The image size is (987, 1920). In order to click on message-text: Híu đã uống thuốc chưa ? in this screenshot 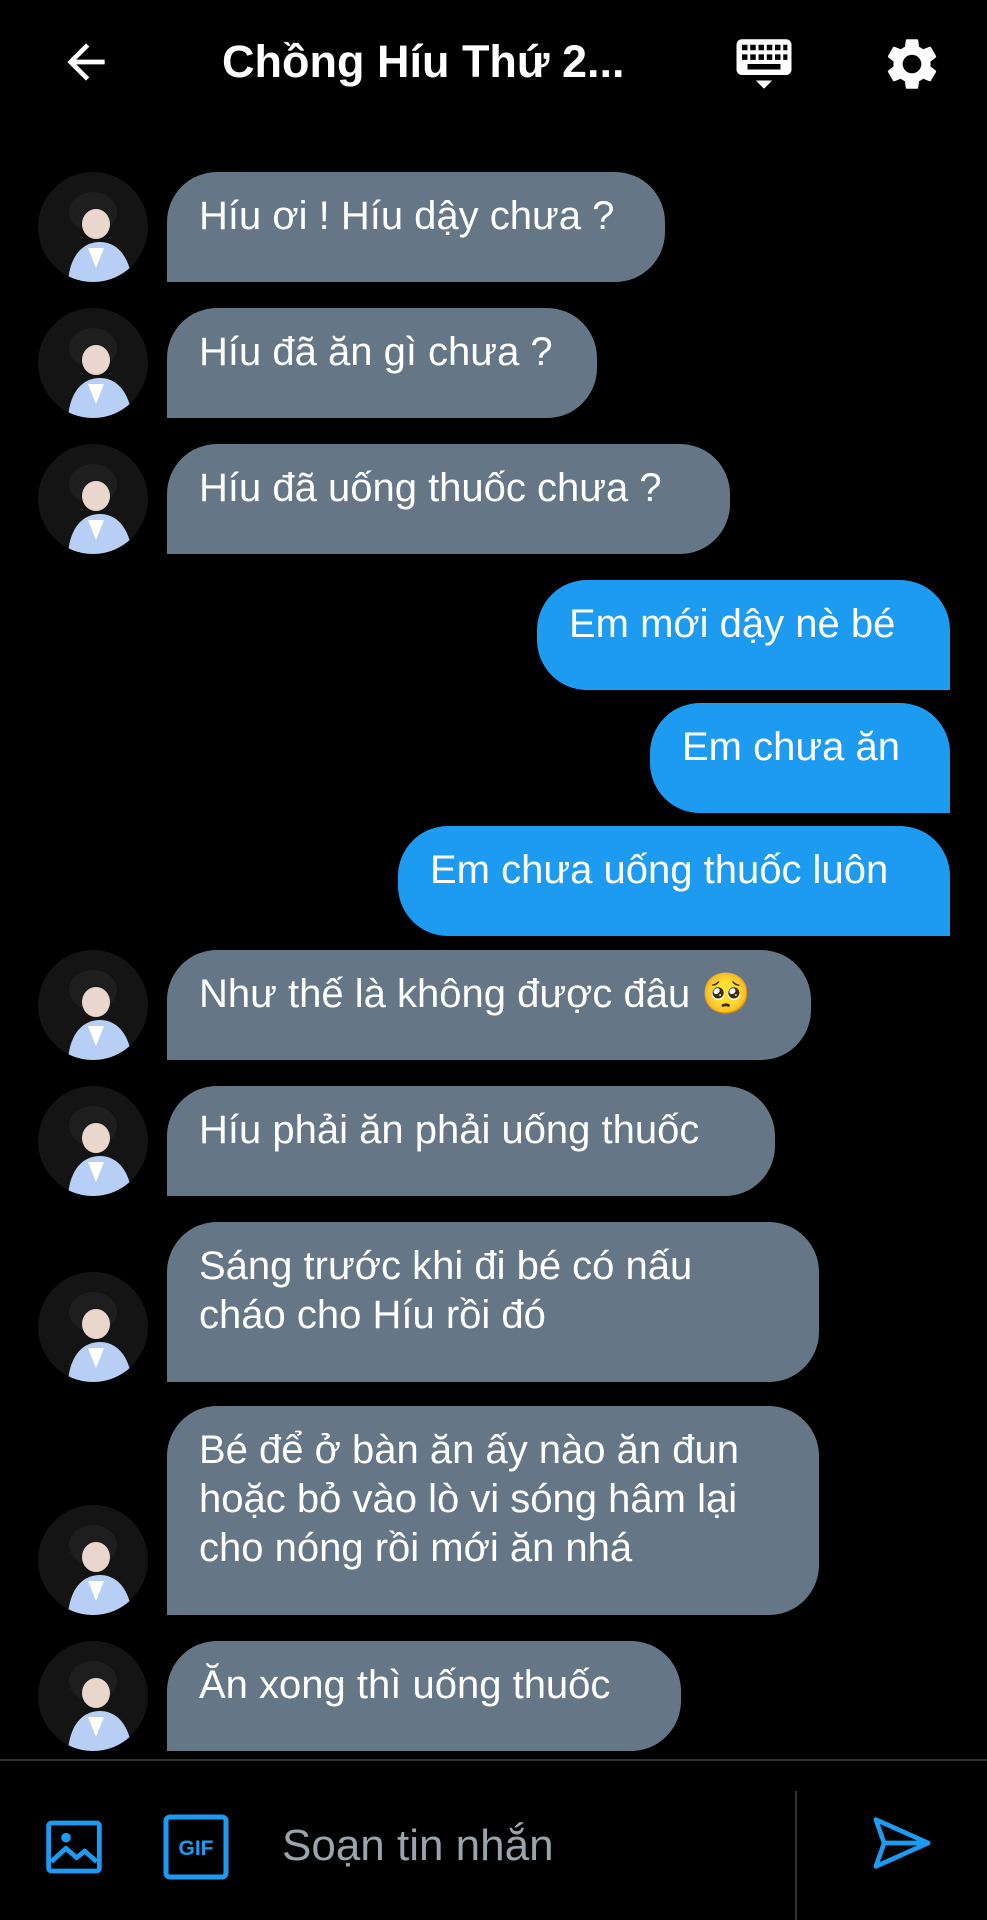, I will do `click(430, 488)`.